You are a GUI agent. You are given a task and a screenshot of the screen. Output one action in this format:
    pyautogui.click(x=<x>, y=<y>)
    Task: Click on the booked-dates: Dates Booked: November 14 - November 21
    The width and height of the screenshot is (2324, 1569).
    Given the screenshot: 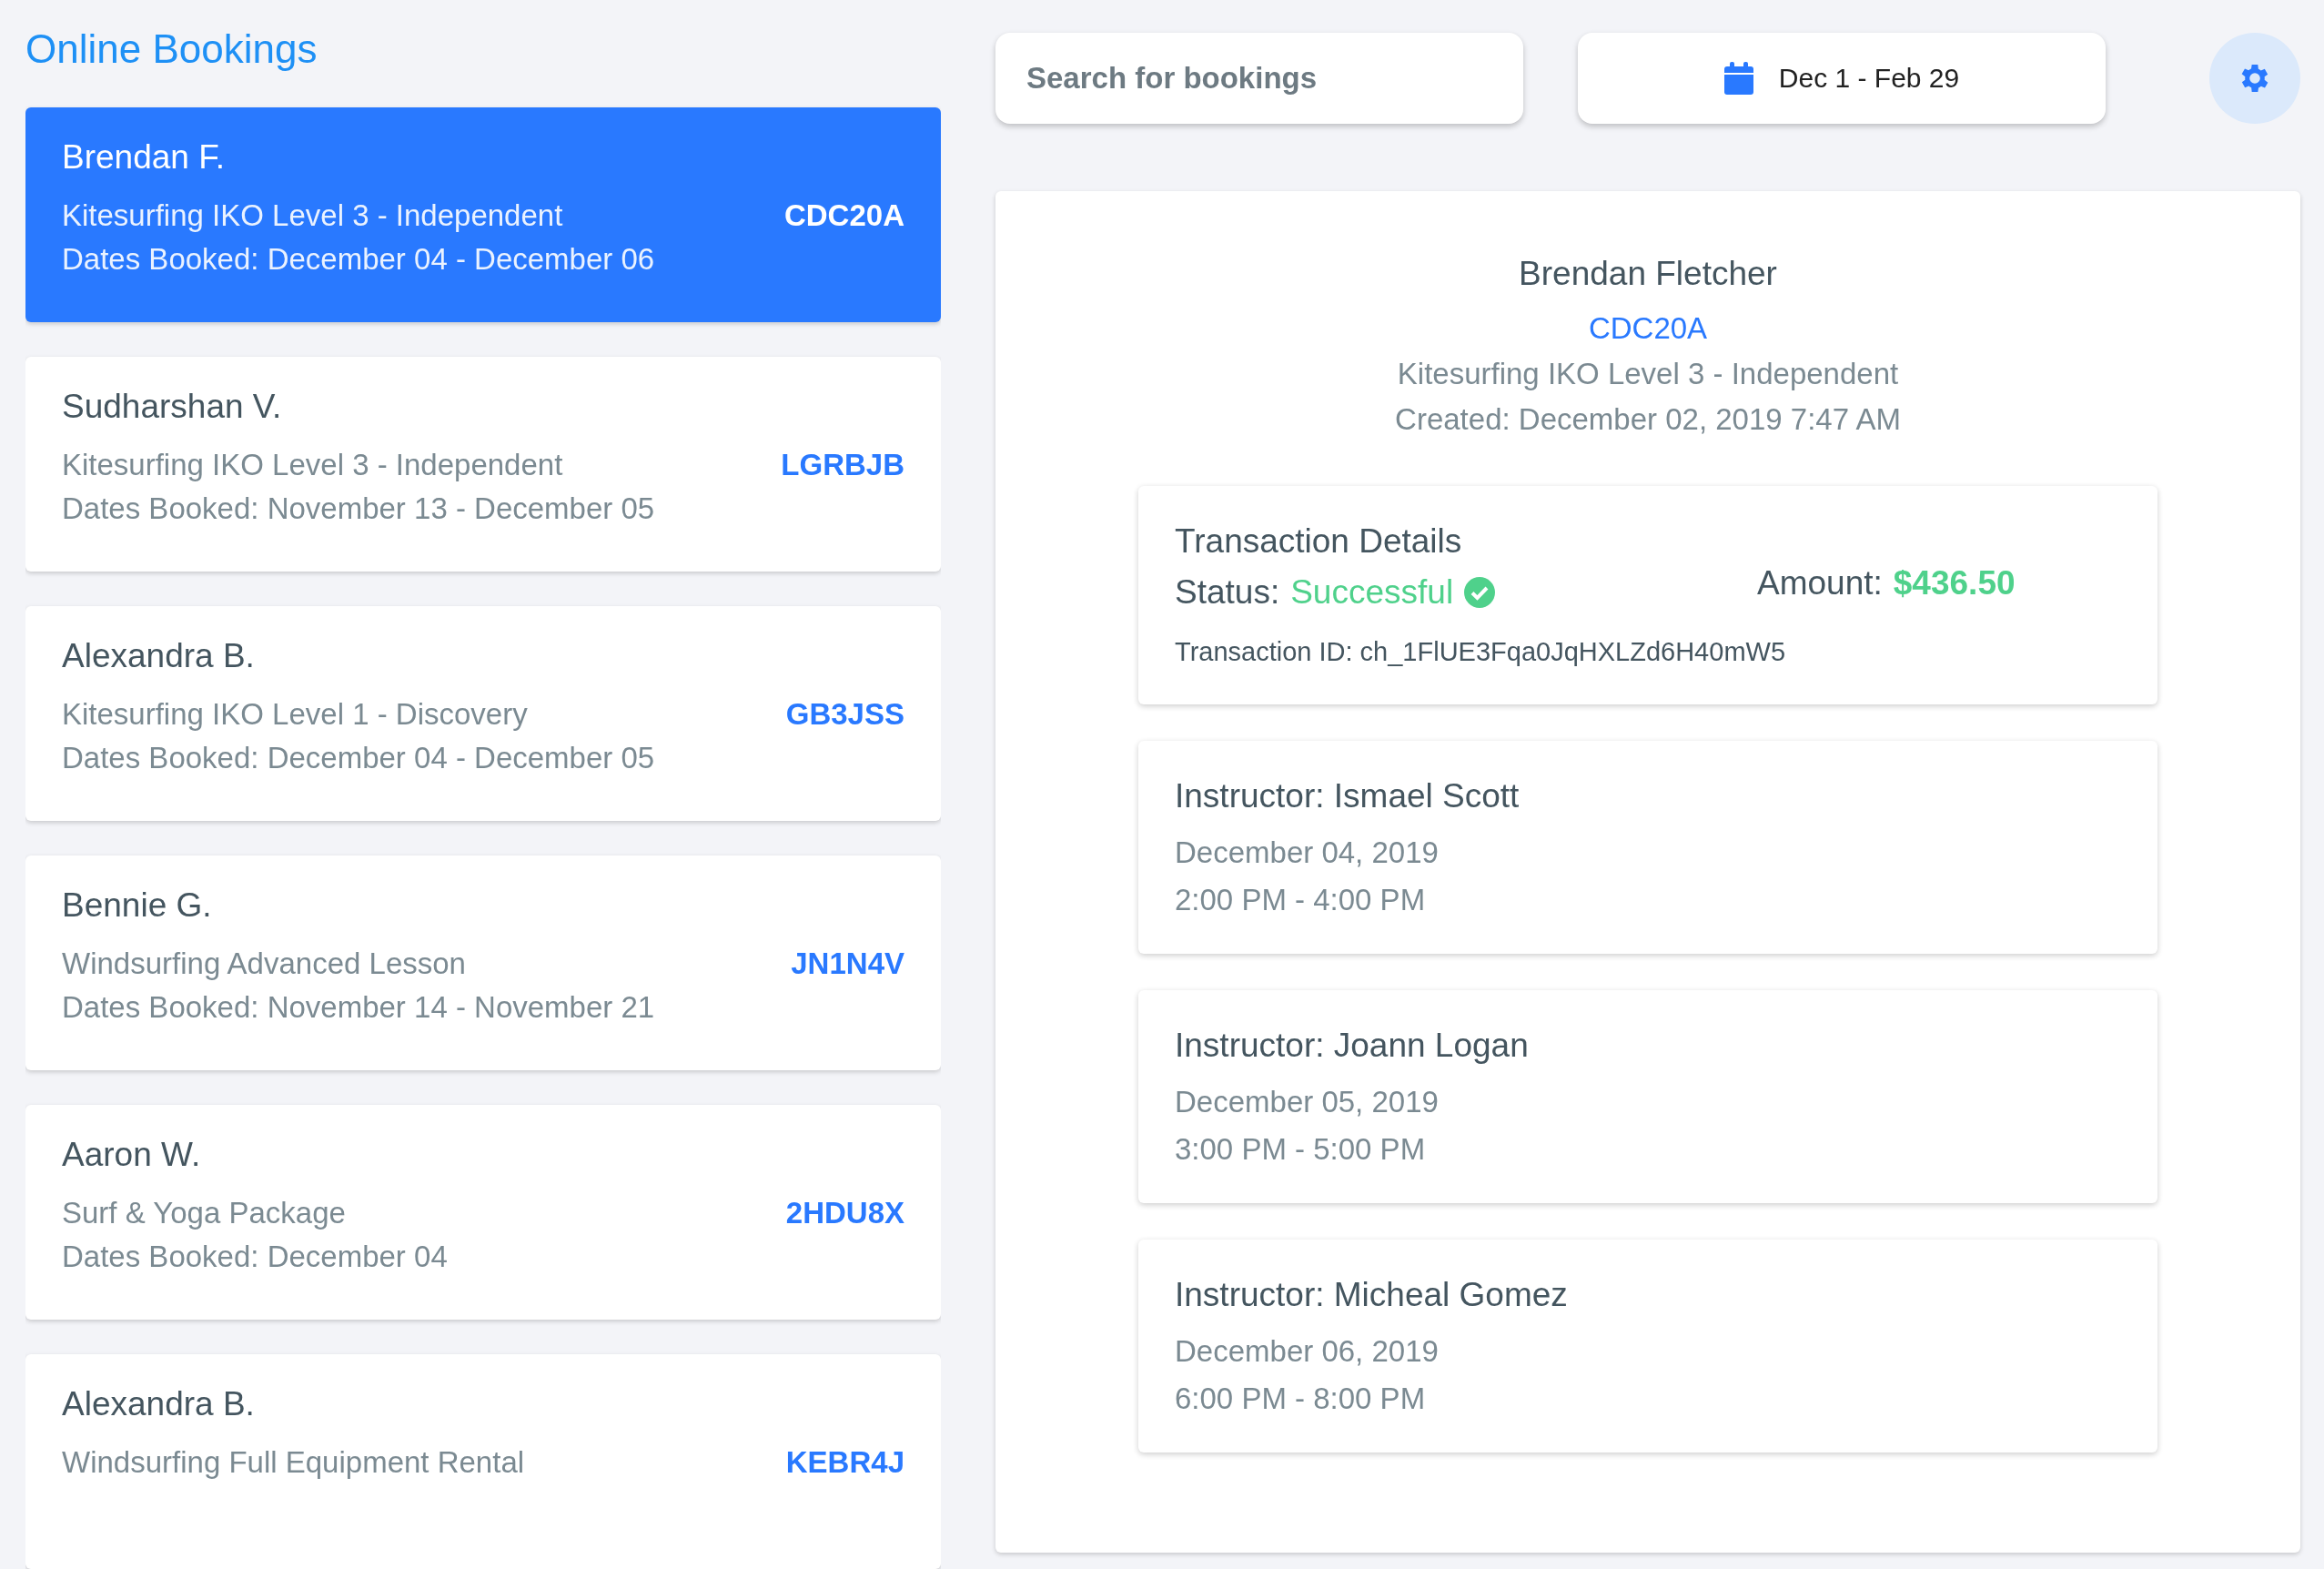 What is the action you would take?
    pyautogui.click(x=359, y=1007)
    